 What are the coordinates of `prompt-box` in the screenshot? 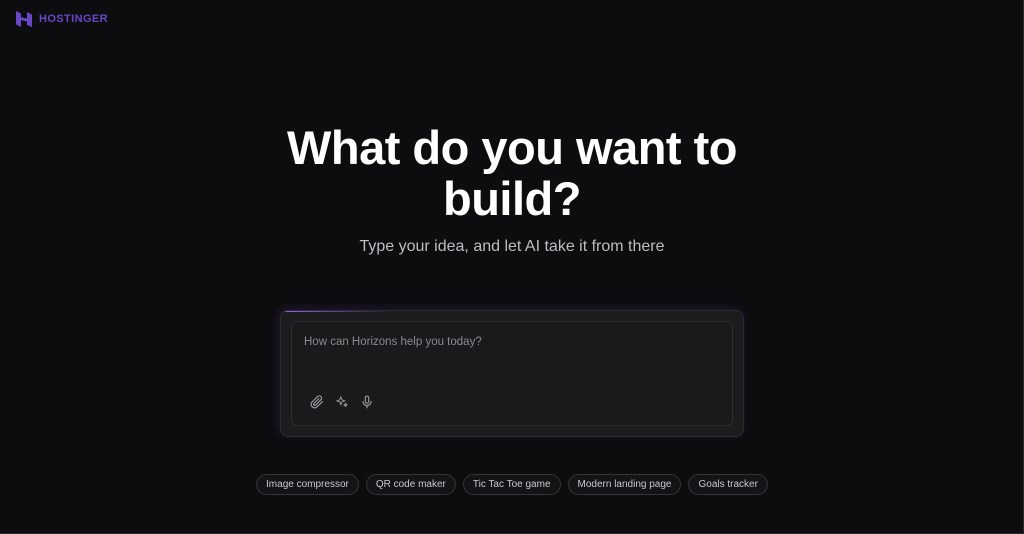 It's located at (512, 373).